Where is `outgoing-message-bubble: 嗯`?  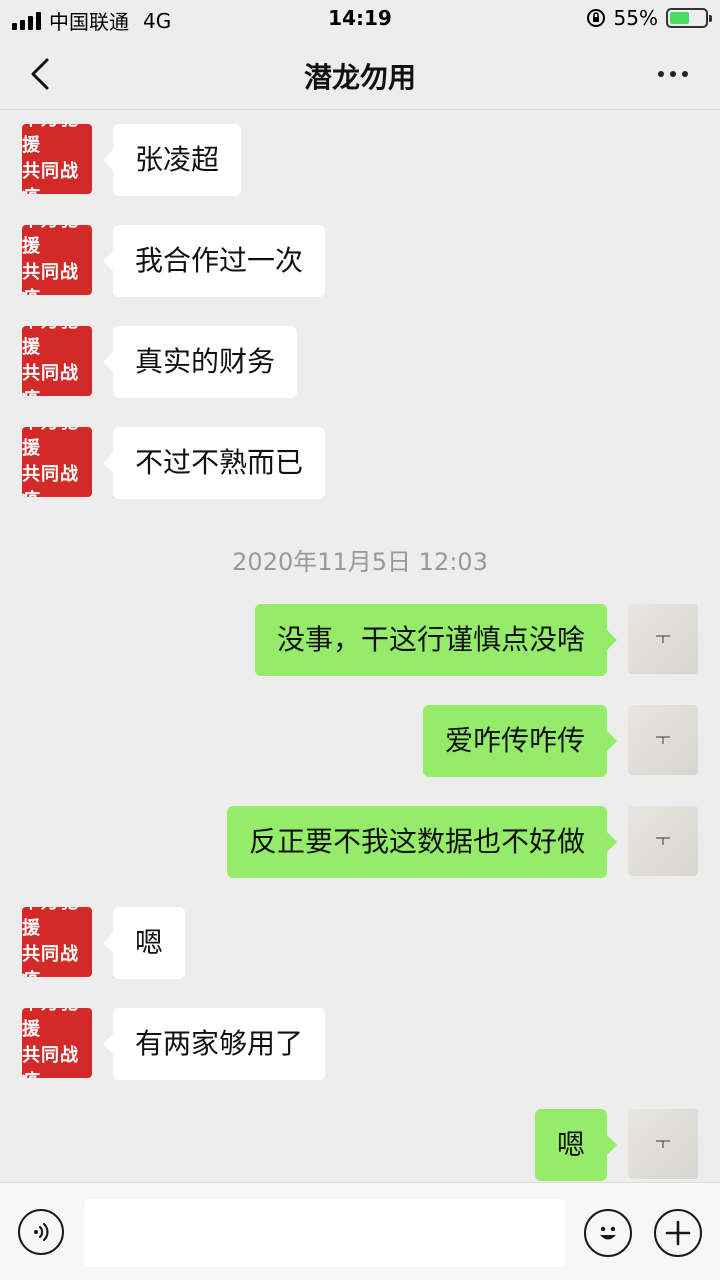 outgoing-message-bubble: 嗯 is located at coordinates (576, 1145).